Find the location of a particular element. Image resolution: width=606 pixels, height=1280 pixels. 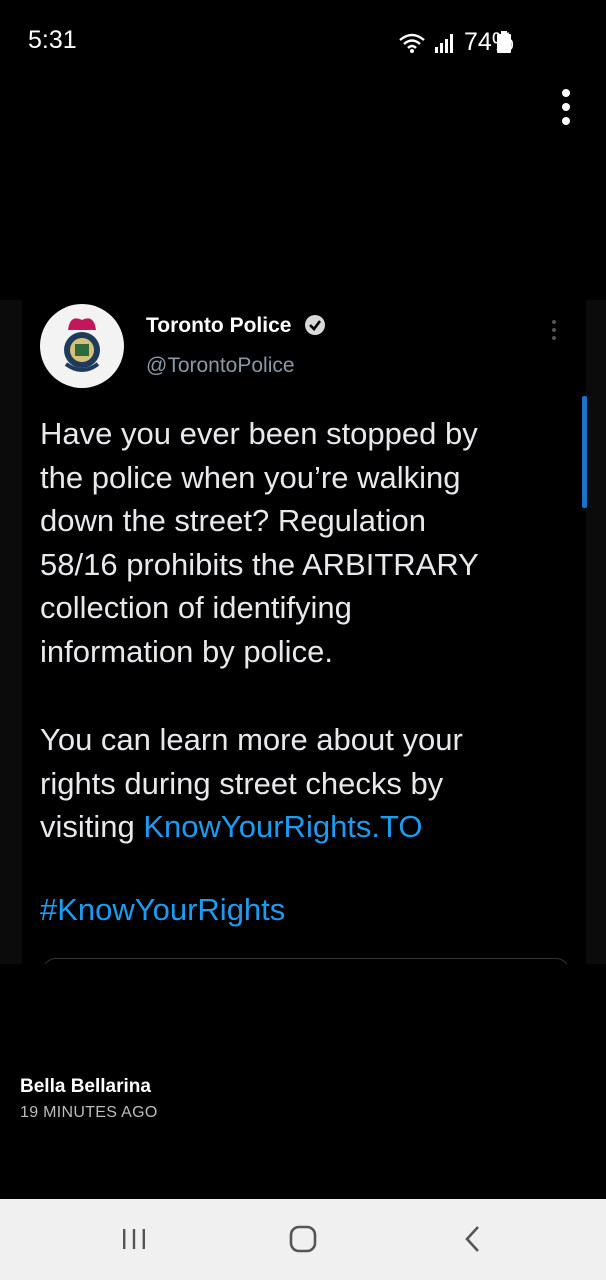

home-icon is located at coordinates (303, 1239).